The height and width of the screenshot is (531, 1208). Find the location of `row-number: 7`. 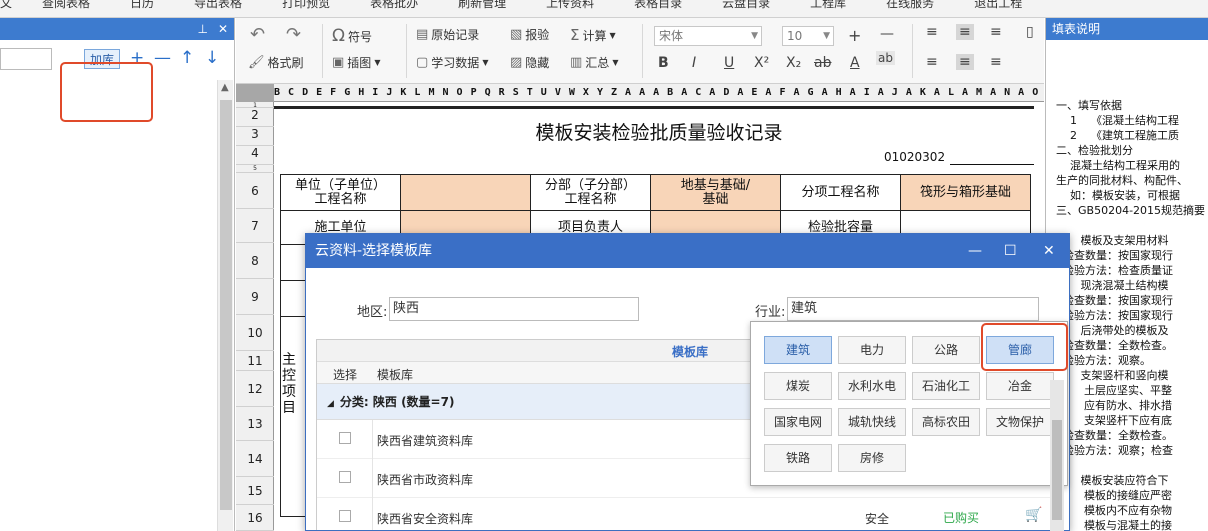

row-number: 7 is located at coordinates (255, 226).